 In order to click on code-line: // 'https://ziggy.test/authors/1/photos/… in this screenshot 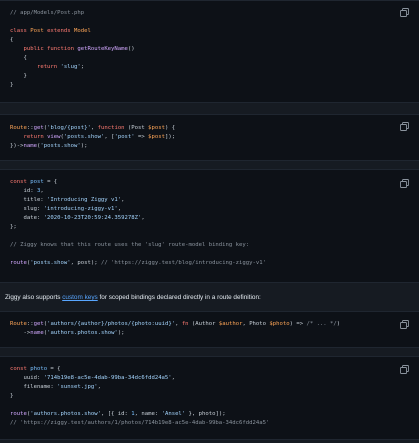, I will do `click(214, 423)`.